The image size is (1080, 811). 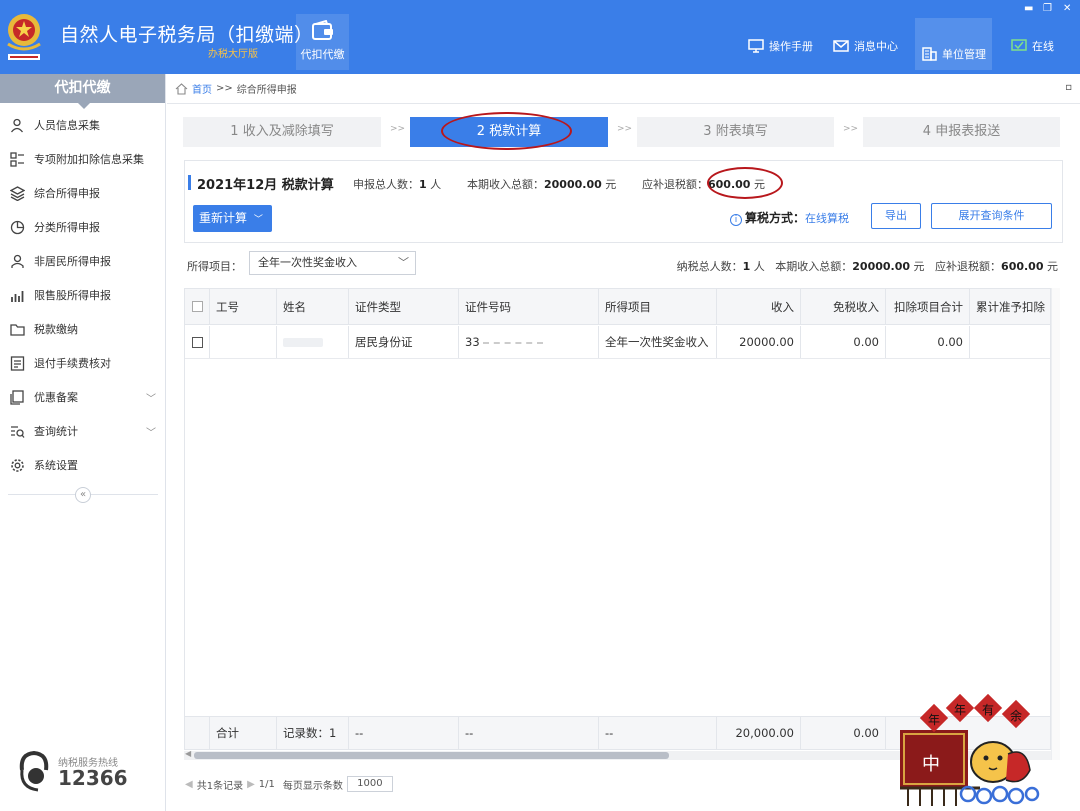 What do you see at coordinates (625, 129) in the screenshot?
I see `step-arrow: >>` at bounding box center [625, 129].